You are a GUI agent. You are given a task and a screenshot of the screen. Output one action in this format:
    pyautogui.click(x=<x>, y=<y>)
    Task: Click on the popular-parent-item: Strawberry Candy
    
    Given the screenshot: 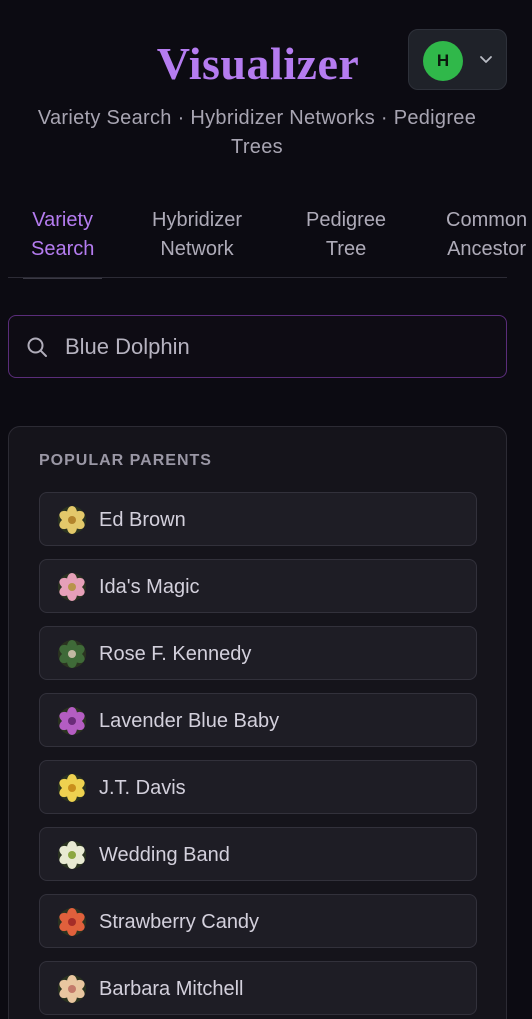 What is the action you would take?
    pyautogui.click(x=258, y=921)
    